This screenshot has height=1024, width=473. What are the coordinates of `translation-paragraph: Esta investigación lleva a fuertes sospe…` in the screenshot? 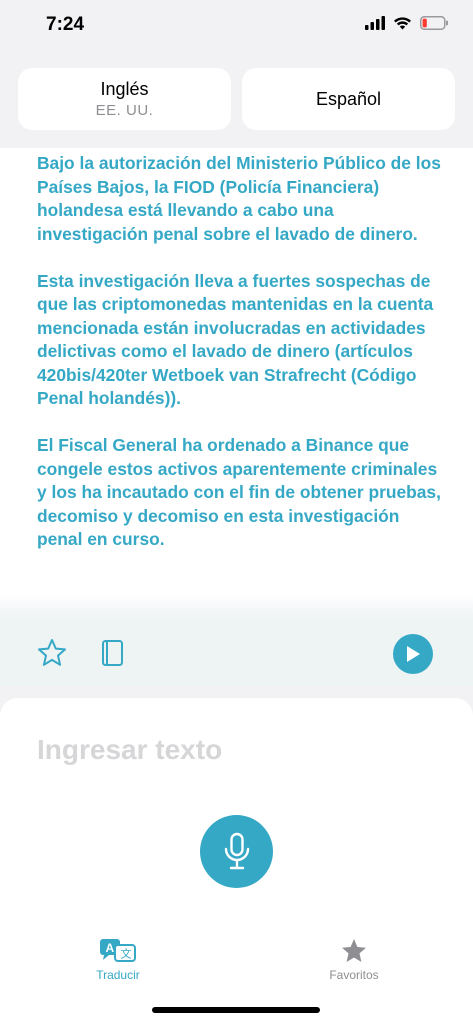 It's located at (235, 339).